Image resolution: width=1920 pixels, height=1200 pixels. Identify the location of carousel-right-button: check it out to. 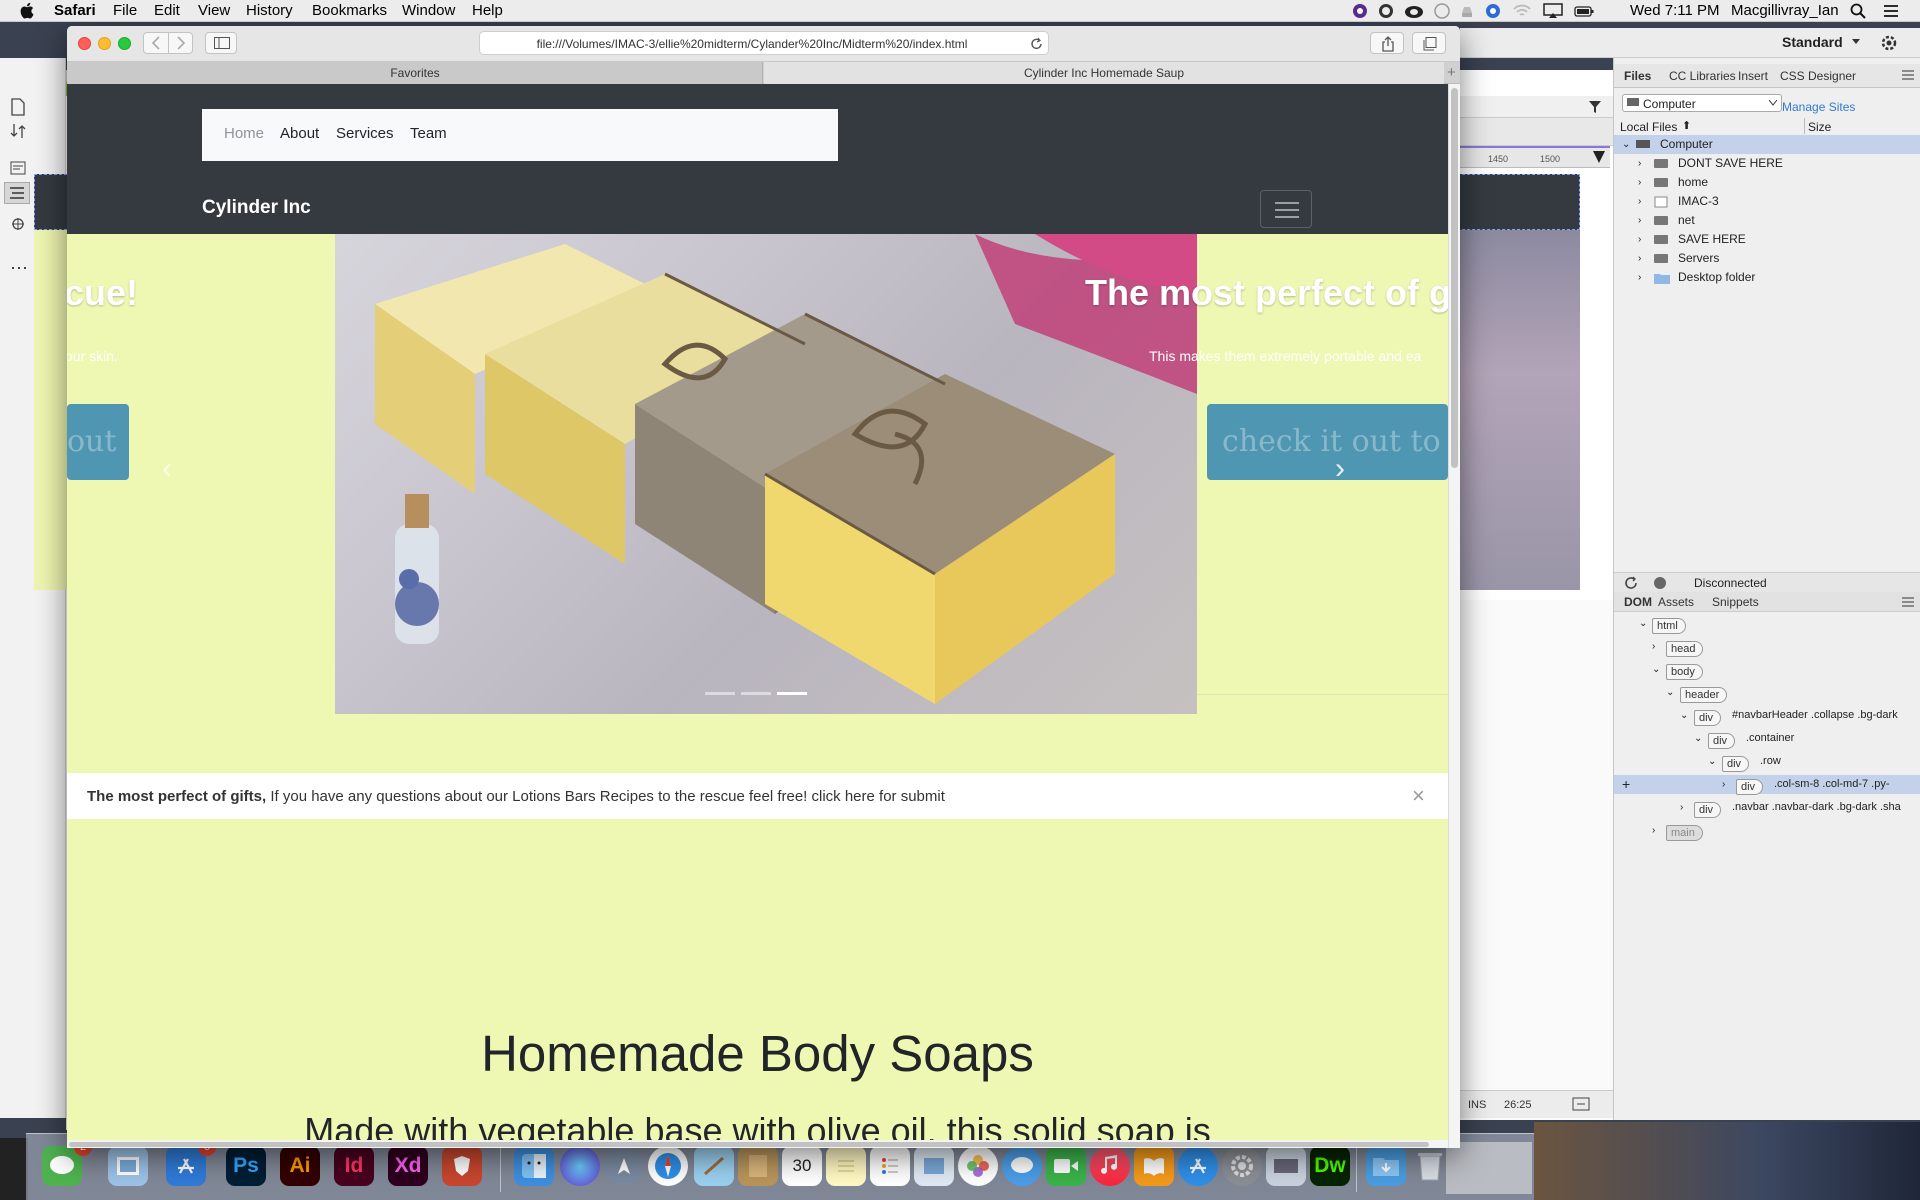
(1327, 442).